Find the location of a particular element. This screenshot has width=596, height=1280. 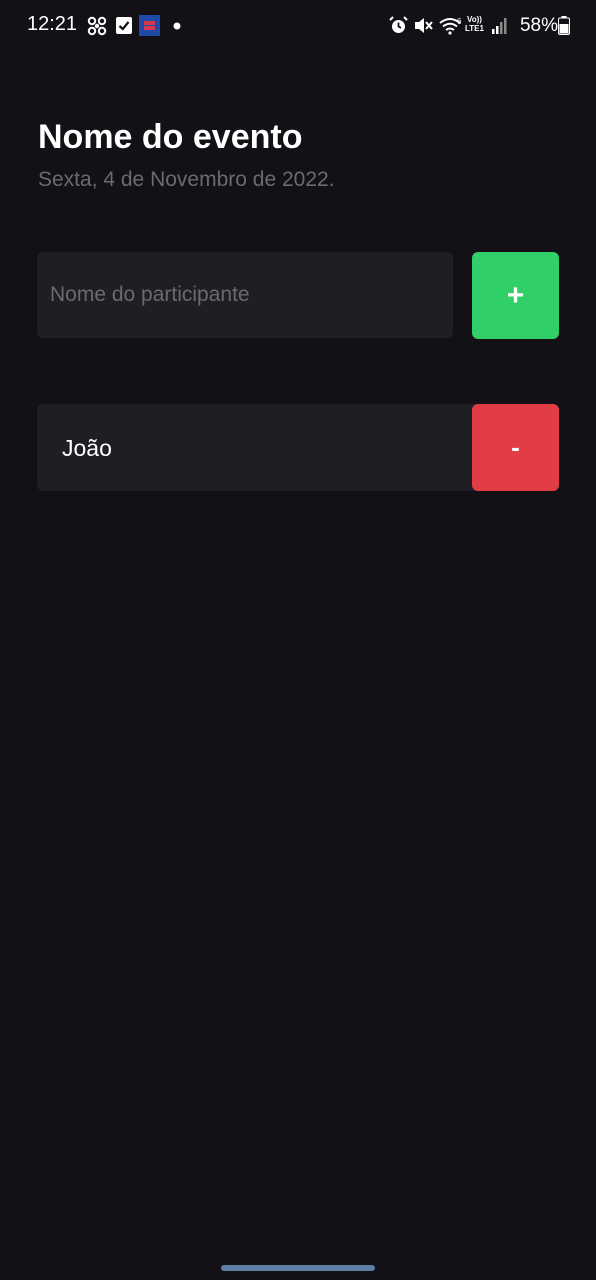

svg-text: 6 is located at coordinates (459, 21).